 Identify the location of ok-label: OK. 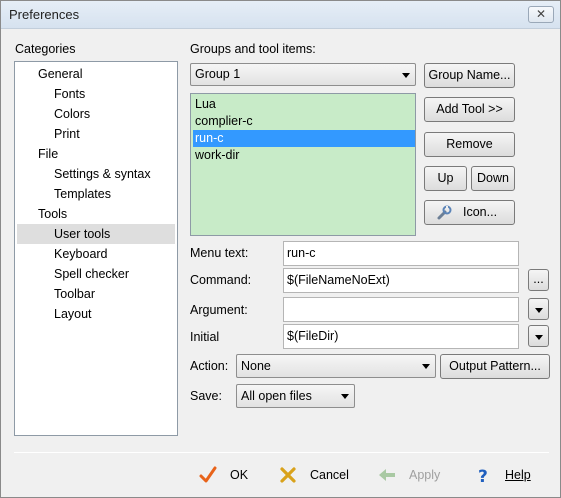
(239, 475).